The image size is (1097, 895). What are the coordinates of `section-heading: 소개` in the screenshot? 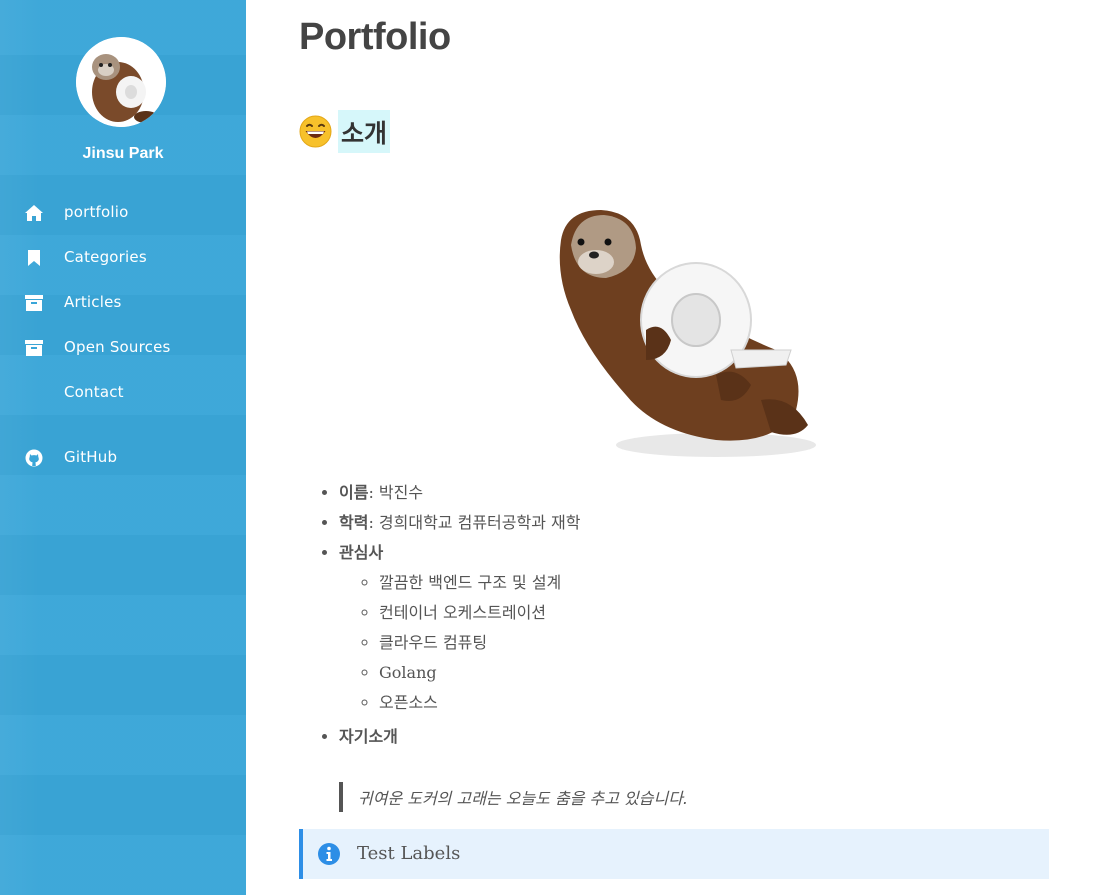 It's located at (345, 131).